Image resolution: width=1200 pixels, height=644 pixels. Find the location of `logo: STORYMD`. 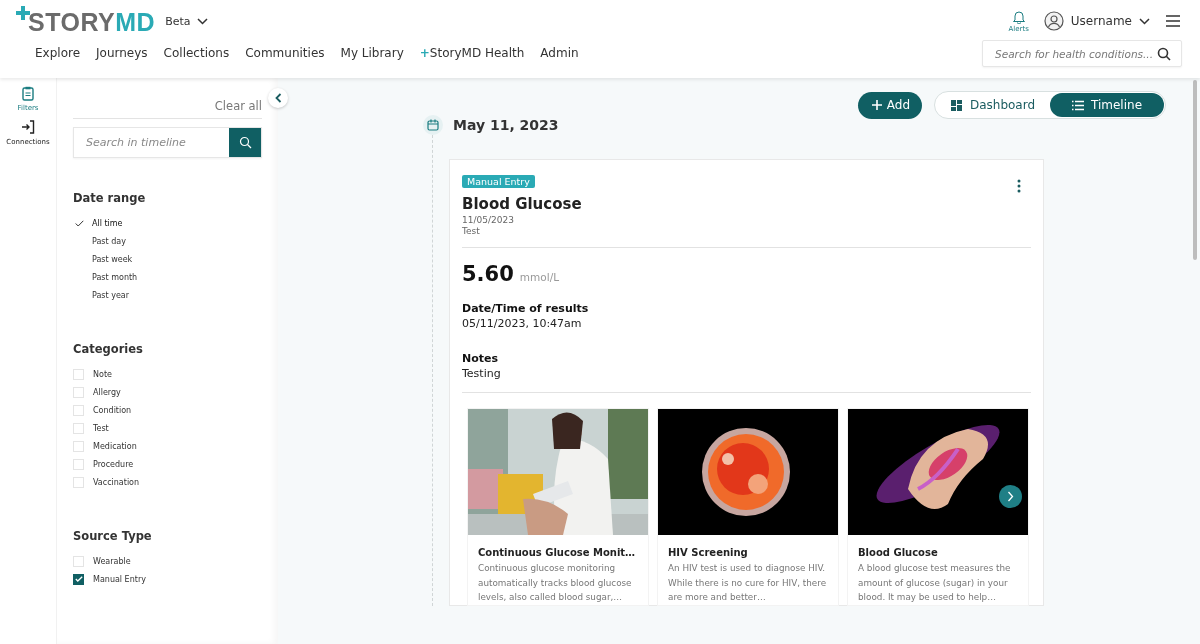

logo: STORYMD is located at coordinates (86, 21).